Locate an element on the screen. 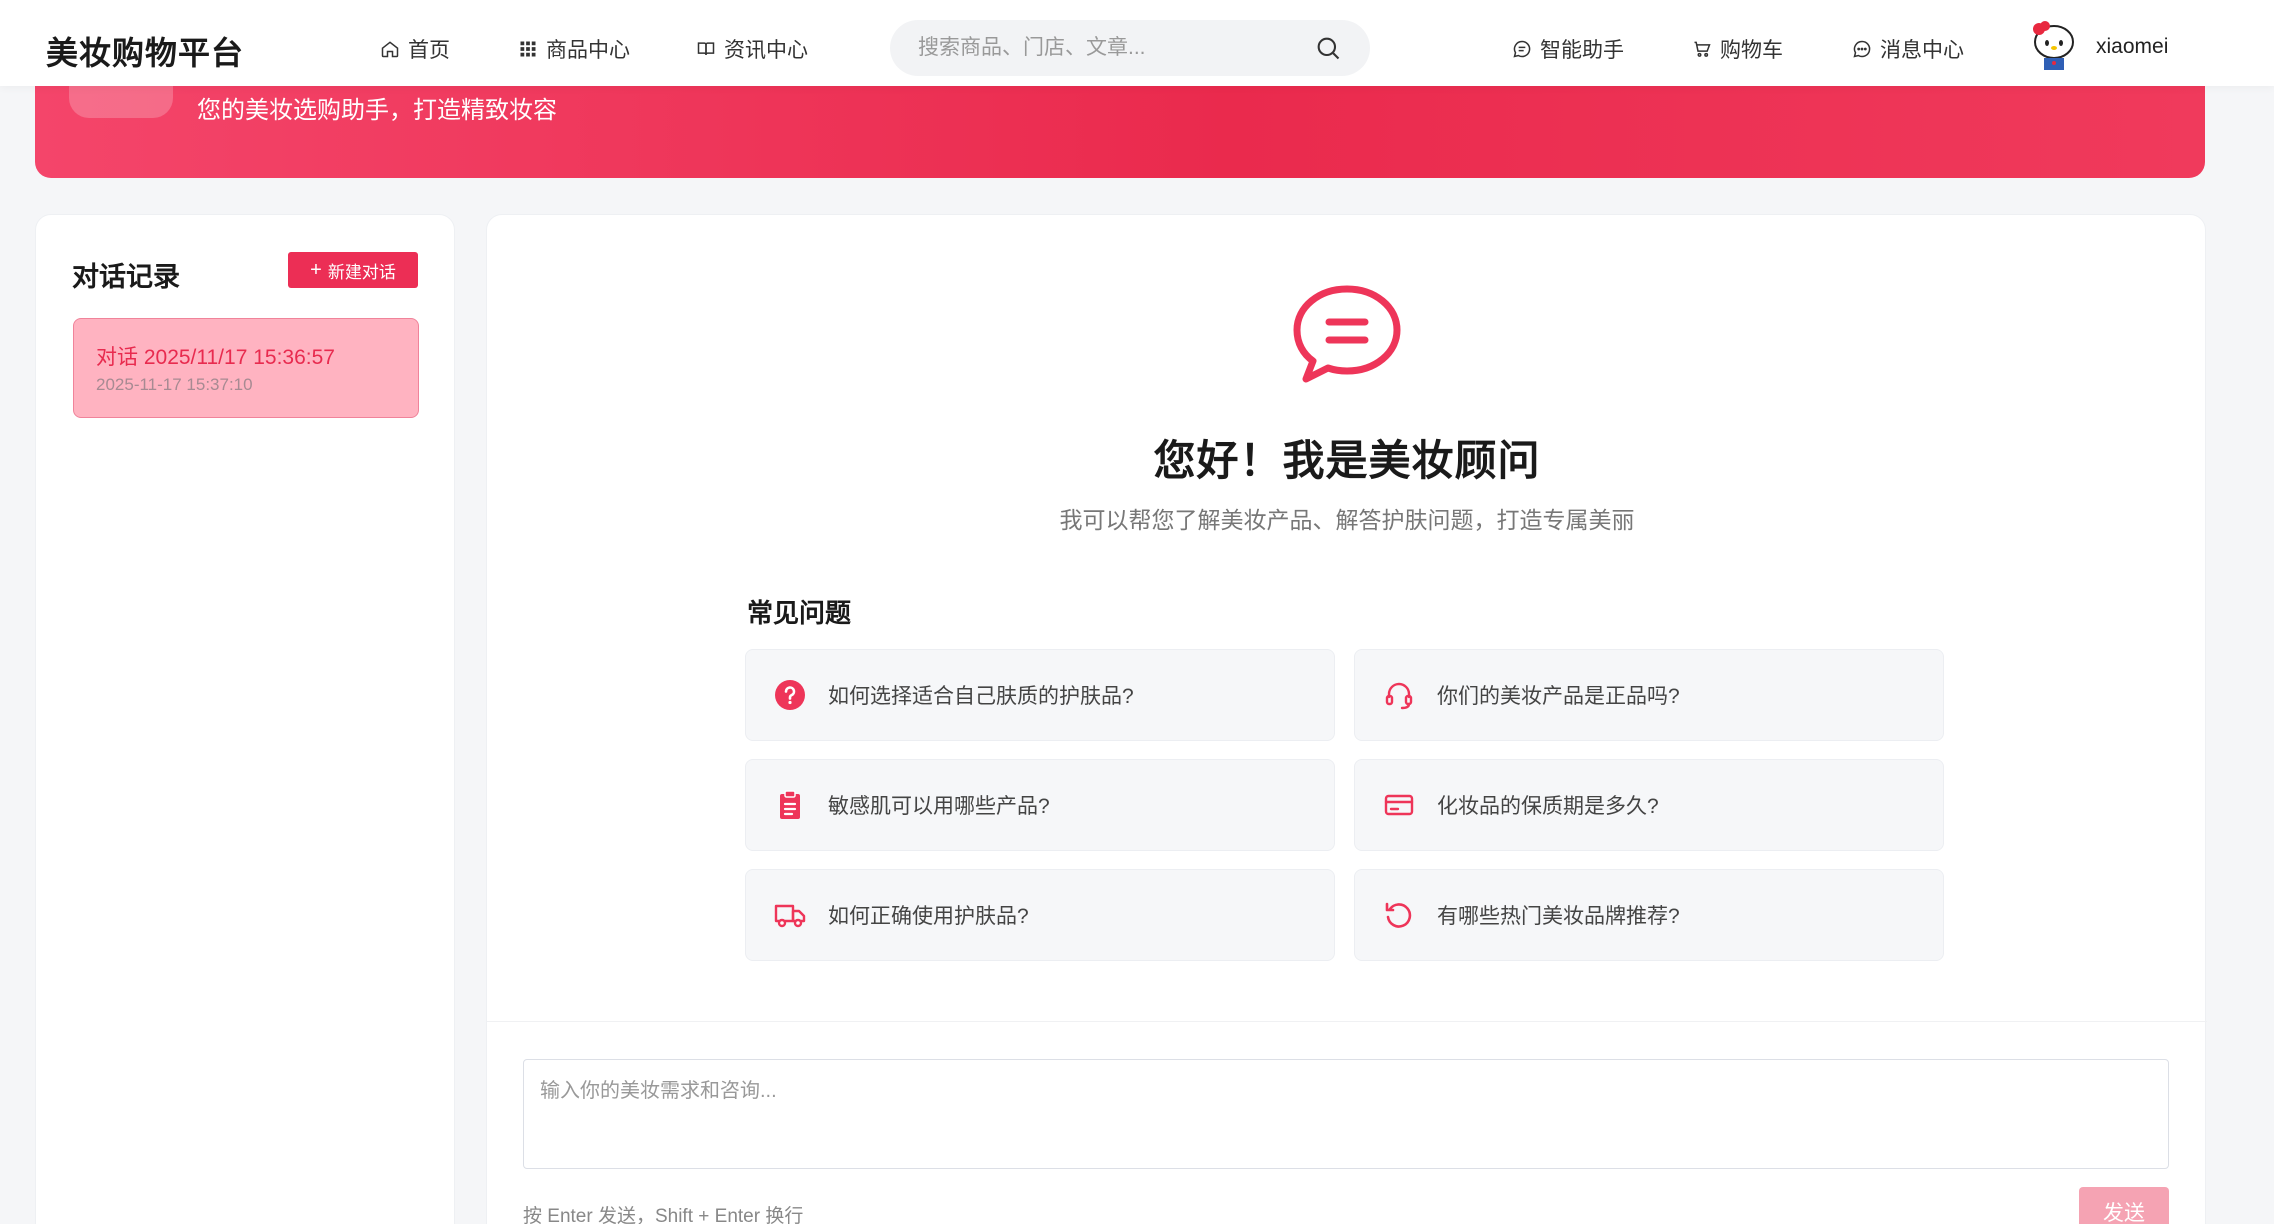 The width and height of the screenshot is (2274, 1224). nav-messages: 消息中心 is located at coordinates (1908, 49).